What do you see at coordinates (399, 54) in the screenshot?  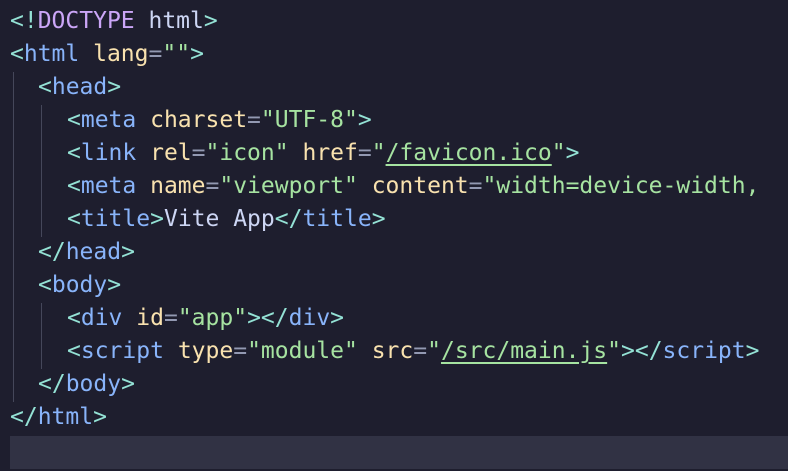 I see `code-line-html-open: <html lang="">` at bounding box center [399, 54].